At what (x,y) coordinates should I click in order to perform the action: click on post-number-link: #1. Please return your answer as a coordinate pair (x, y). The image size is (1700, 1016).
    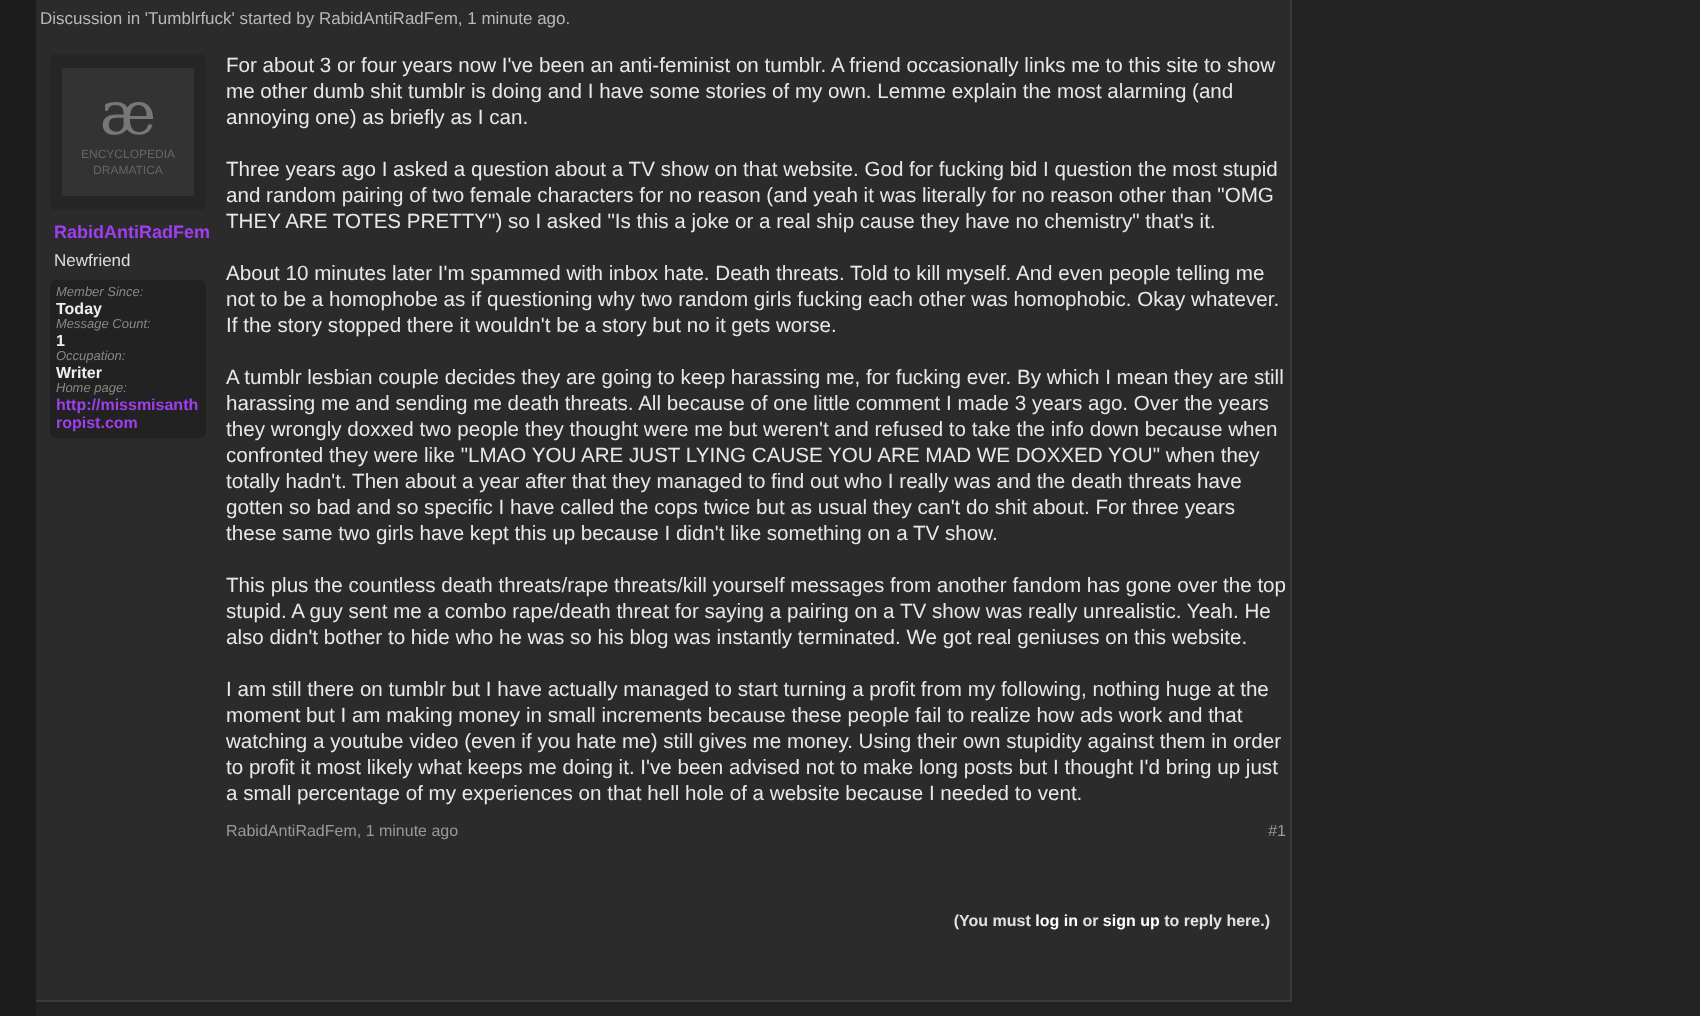
    Looking at the image, I should click on (1277, 831).